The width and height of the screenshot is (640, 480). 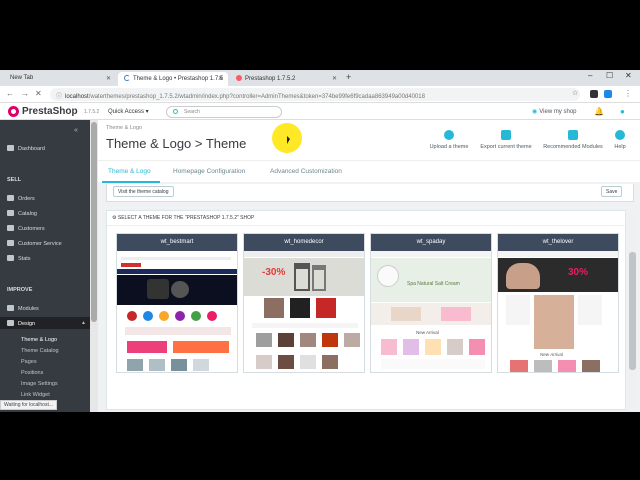 I want to click on window-close-icon: ✕, so click(x=628, y=75).